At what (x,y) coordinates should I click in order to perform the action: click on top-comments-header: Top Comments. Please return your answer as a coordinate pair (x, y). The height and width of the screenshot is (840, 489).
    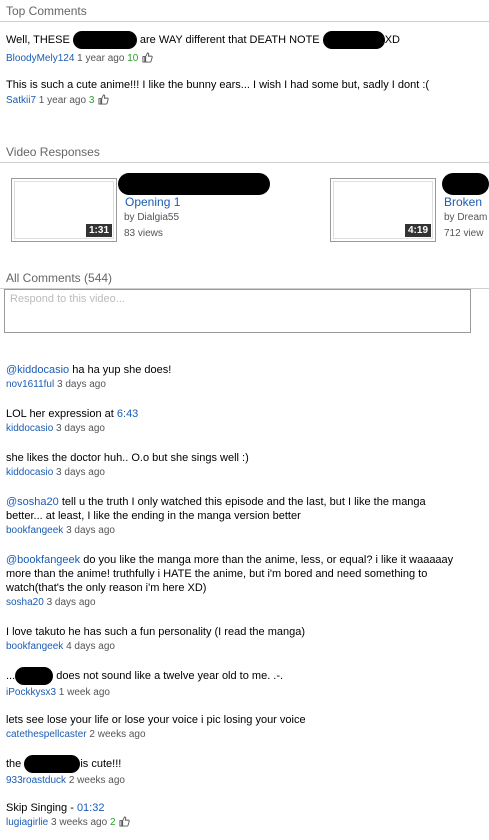
    Looking at the image, I should click on (244, 11).